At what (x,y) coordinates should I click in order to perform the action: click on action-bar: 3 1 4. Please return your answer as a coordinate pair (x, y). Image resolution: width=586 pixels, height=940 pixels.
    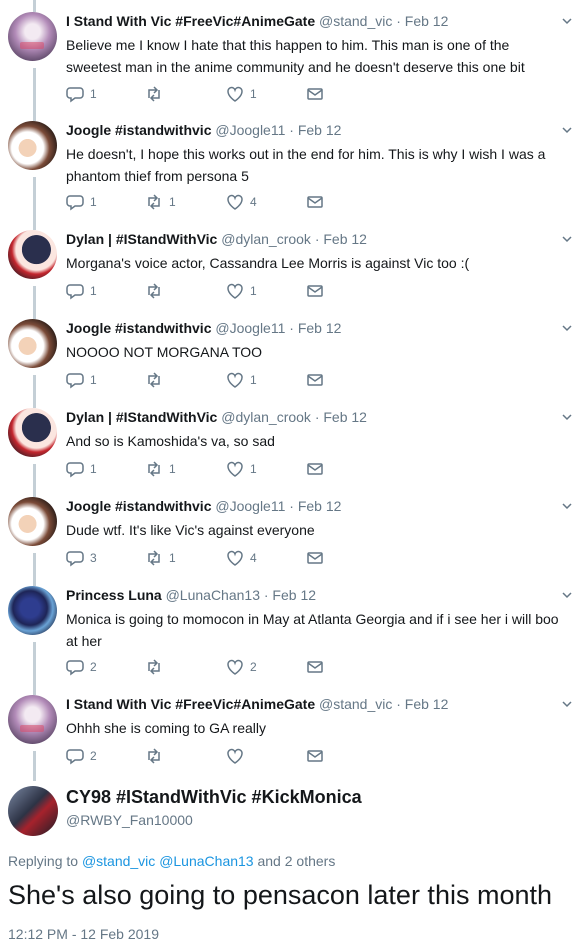
    Looking at the image, I should click on (226, 558).